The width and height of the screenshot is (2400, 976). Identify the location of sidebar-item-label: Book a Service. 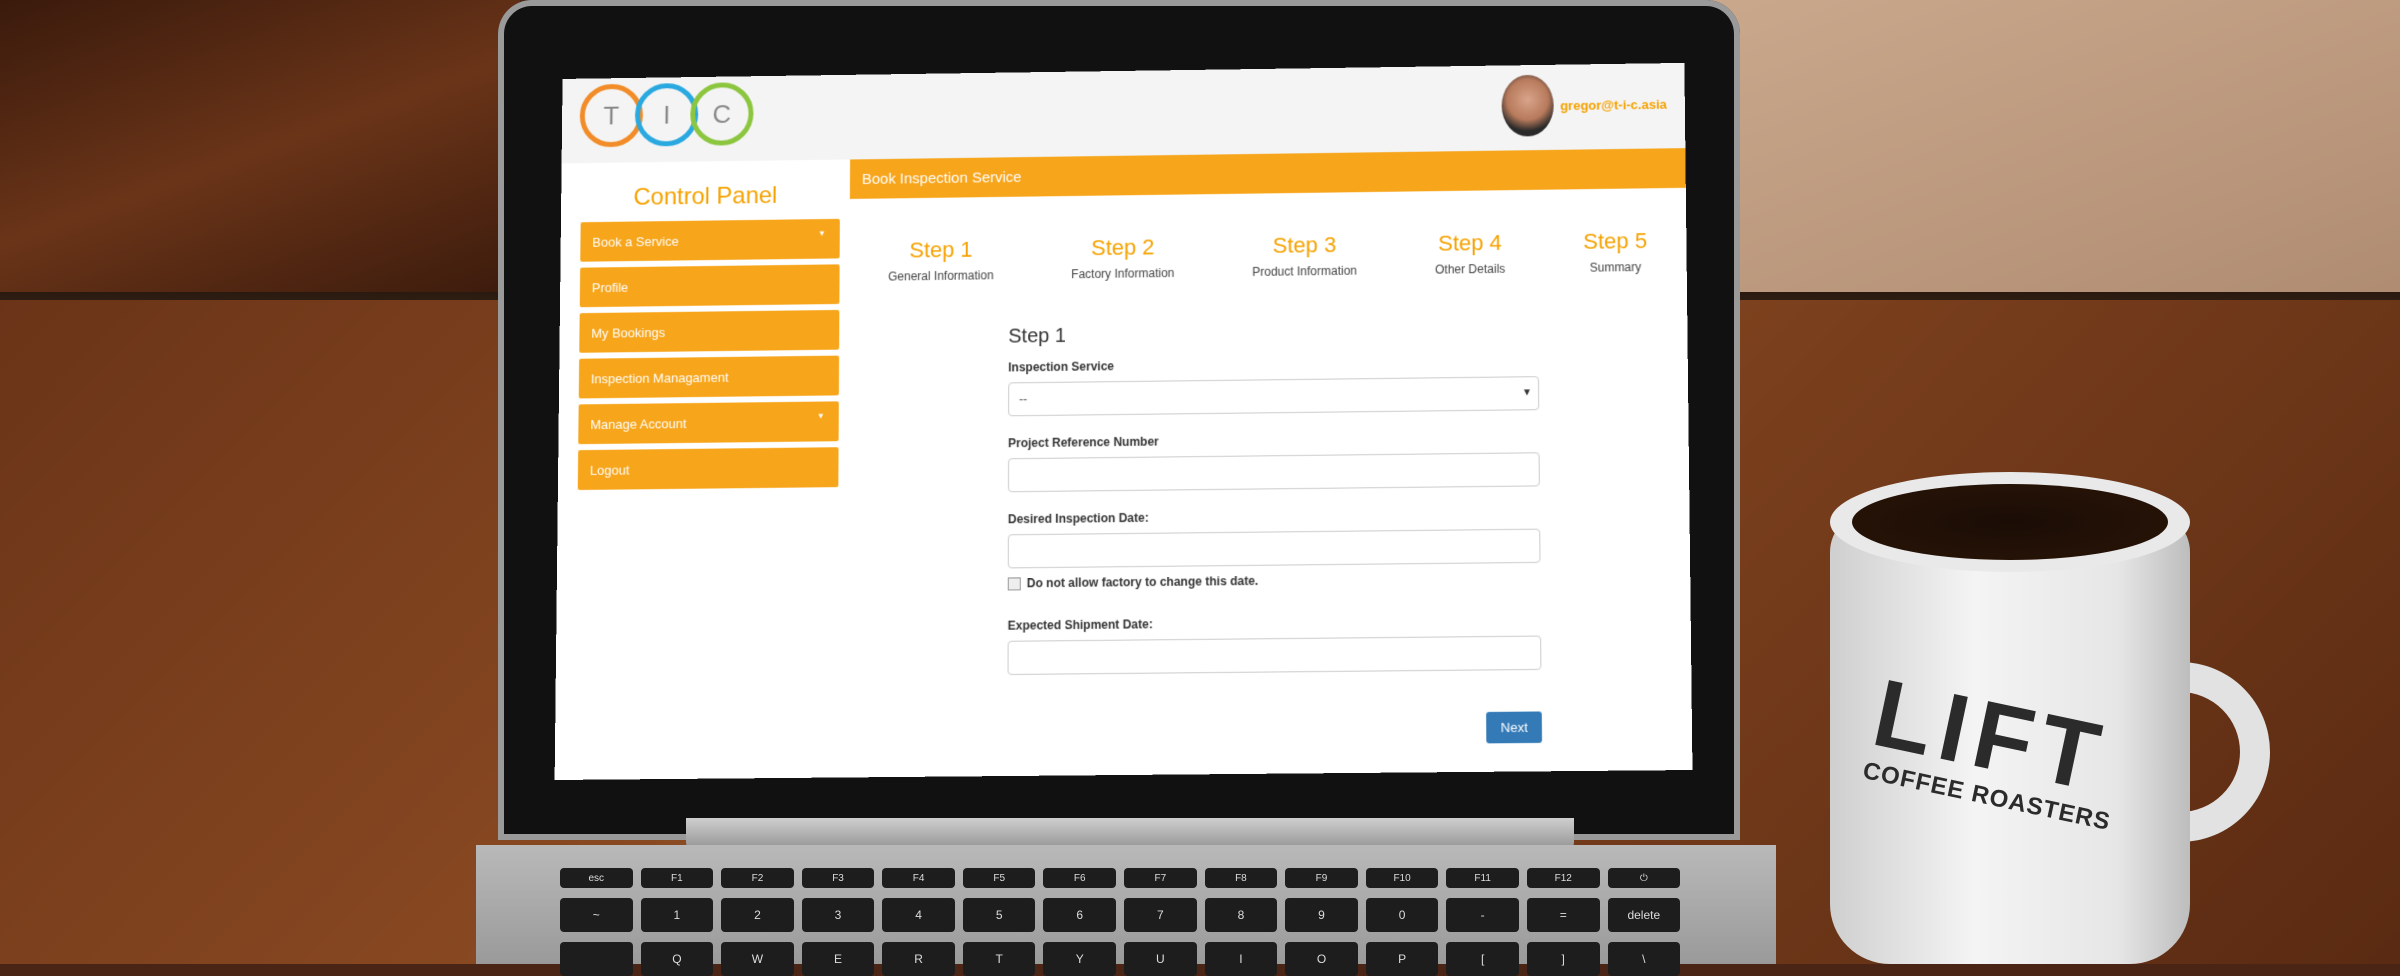
(635, 241).